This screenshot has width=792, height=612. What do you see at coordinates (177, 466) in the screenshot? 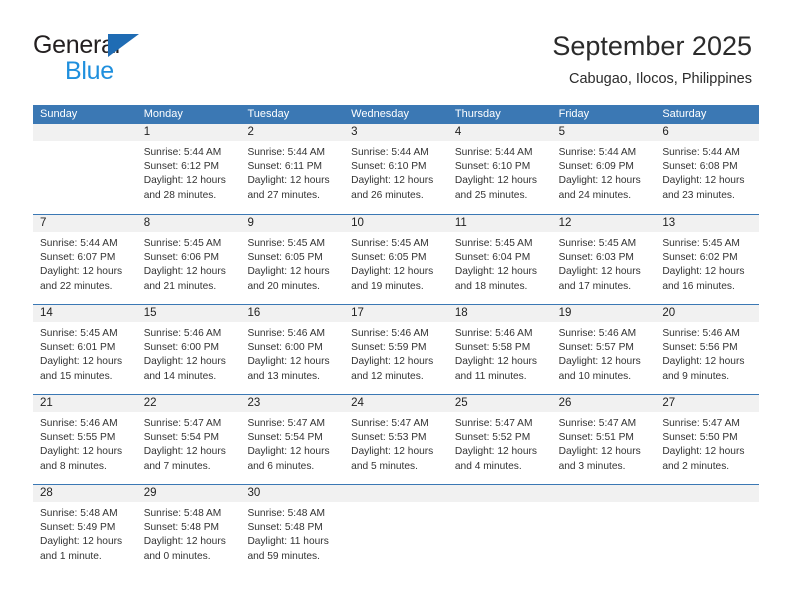
I see `daylight-text-line2: and 7 minutes.` at bounding box center [177, 466].